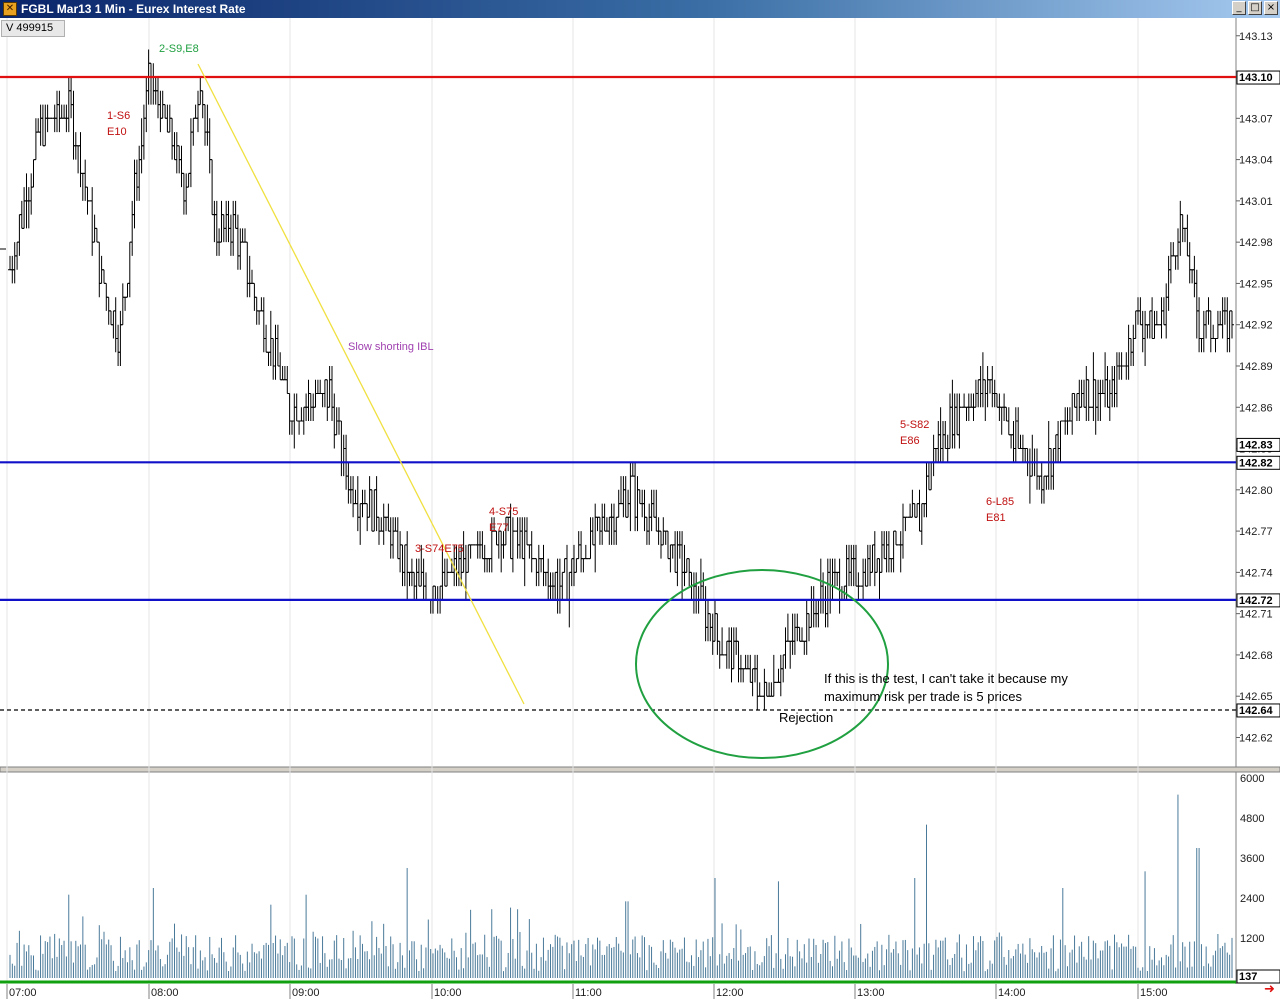 The height and width of the screenshot is (1000, 1280). What do you see at coordinates (1256, 445) in the screenshot?
I see `price-label: 142.83` at bounding box center [1256, 445].